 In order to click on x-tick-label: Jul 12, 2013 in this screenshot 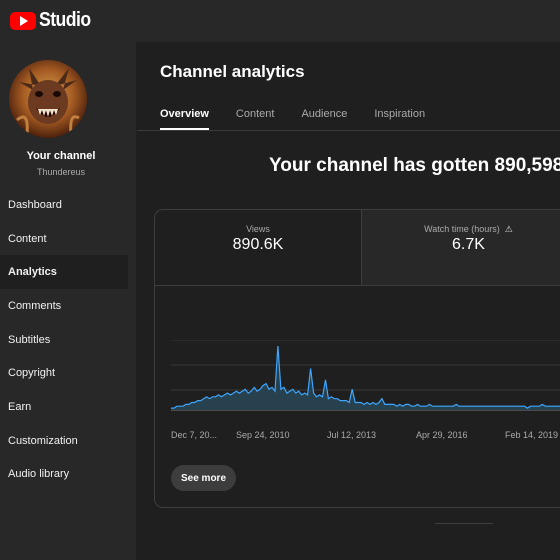, I will do `click(352, 435)`.